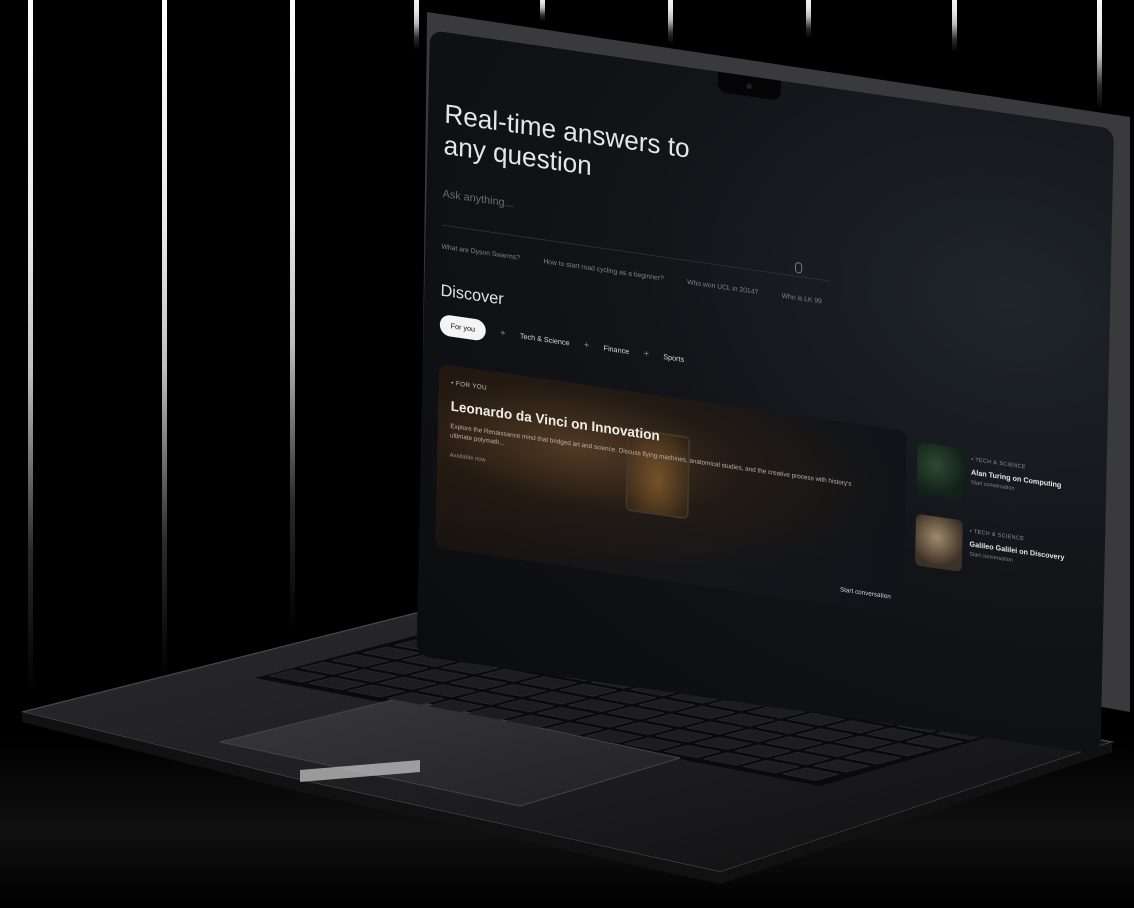 This screenshot has height=908, width=1134. I want to click on suggestion-chip: Who is LK 99, so click(802, 298).